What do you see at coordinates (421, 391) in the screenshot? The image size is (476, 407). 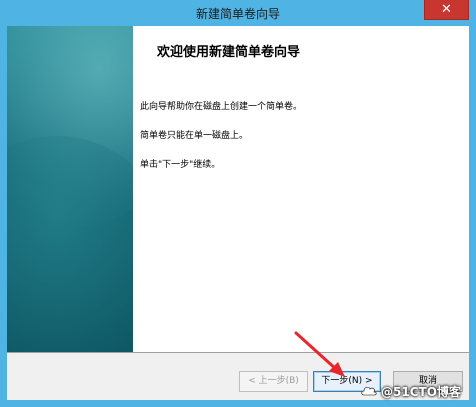 I see `watermark-text: @51CTO博客` at bounding box center [421, 391].